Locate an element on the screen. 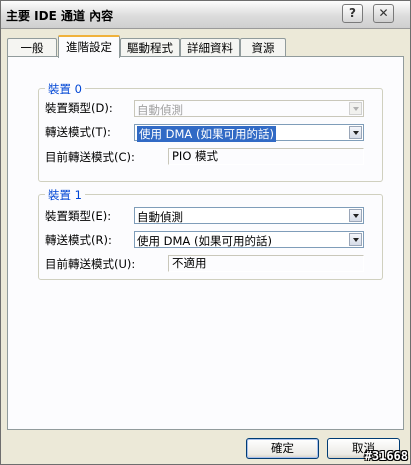 The image size is (411, 465). watermark-text: #31668 is located at coordinates (386, 456).